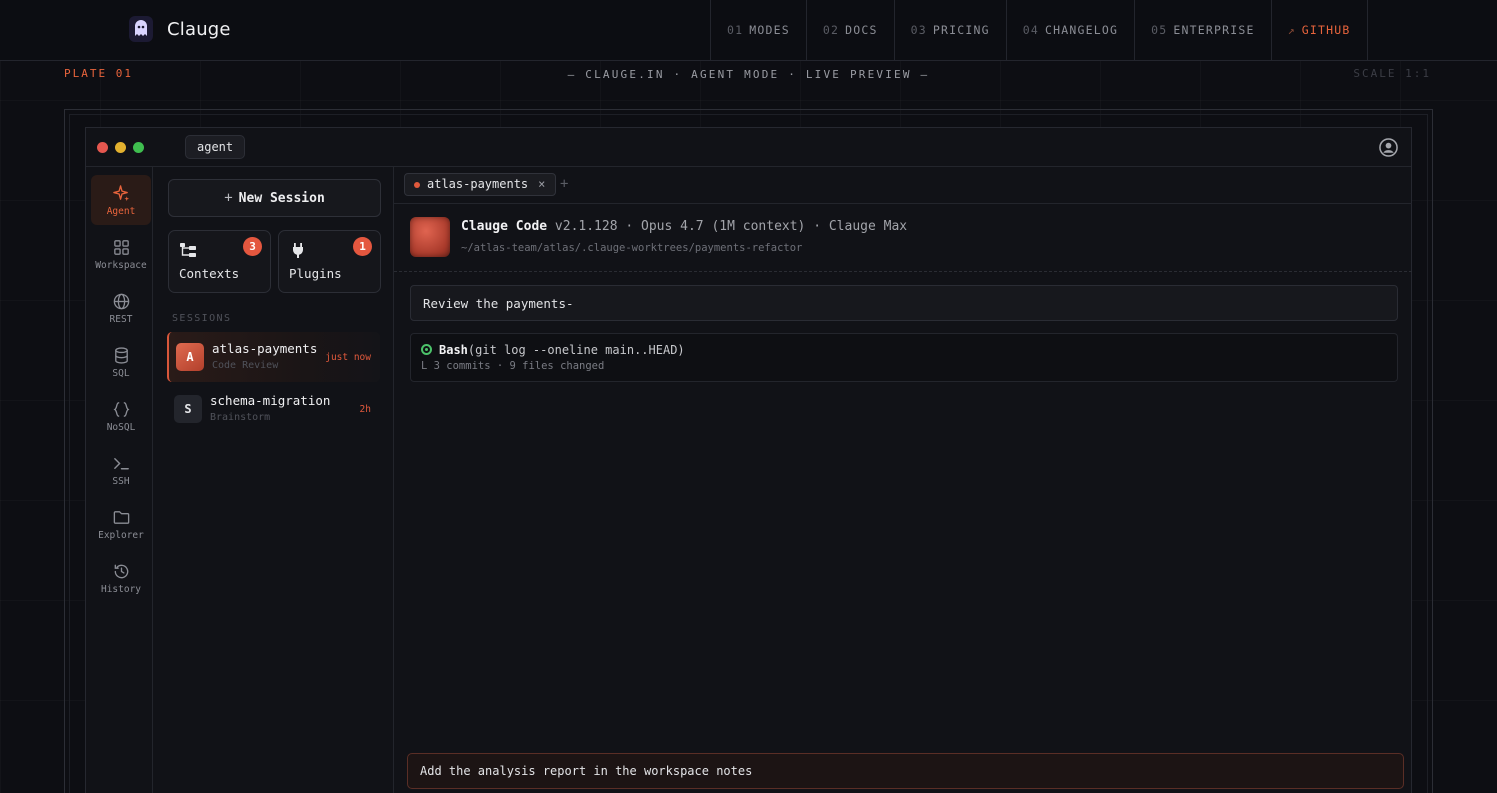  Describe the element at coordinates (121, 301) in the screenshot. I see `globe-icon` at that location.